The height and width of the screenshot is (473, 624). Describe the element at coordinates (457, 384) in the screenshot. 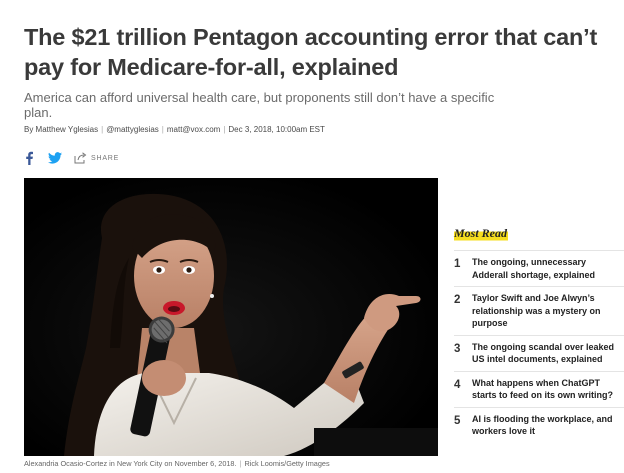

I see `most-read-number: 4` at that location.